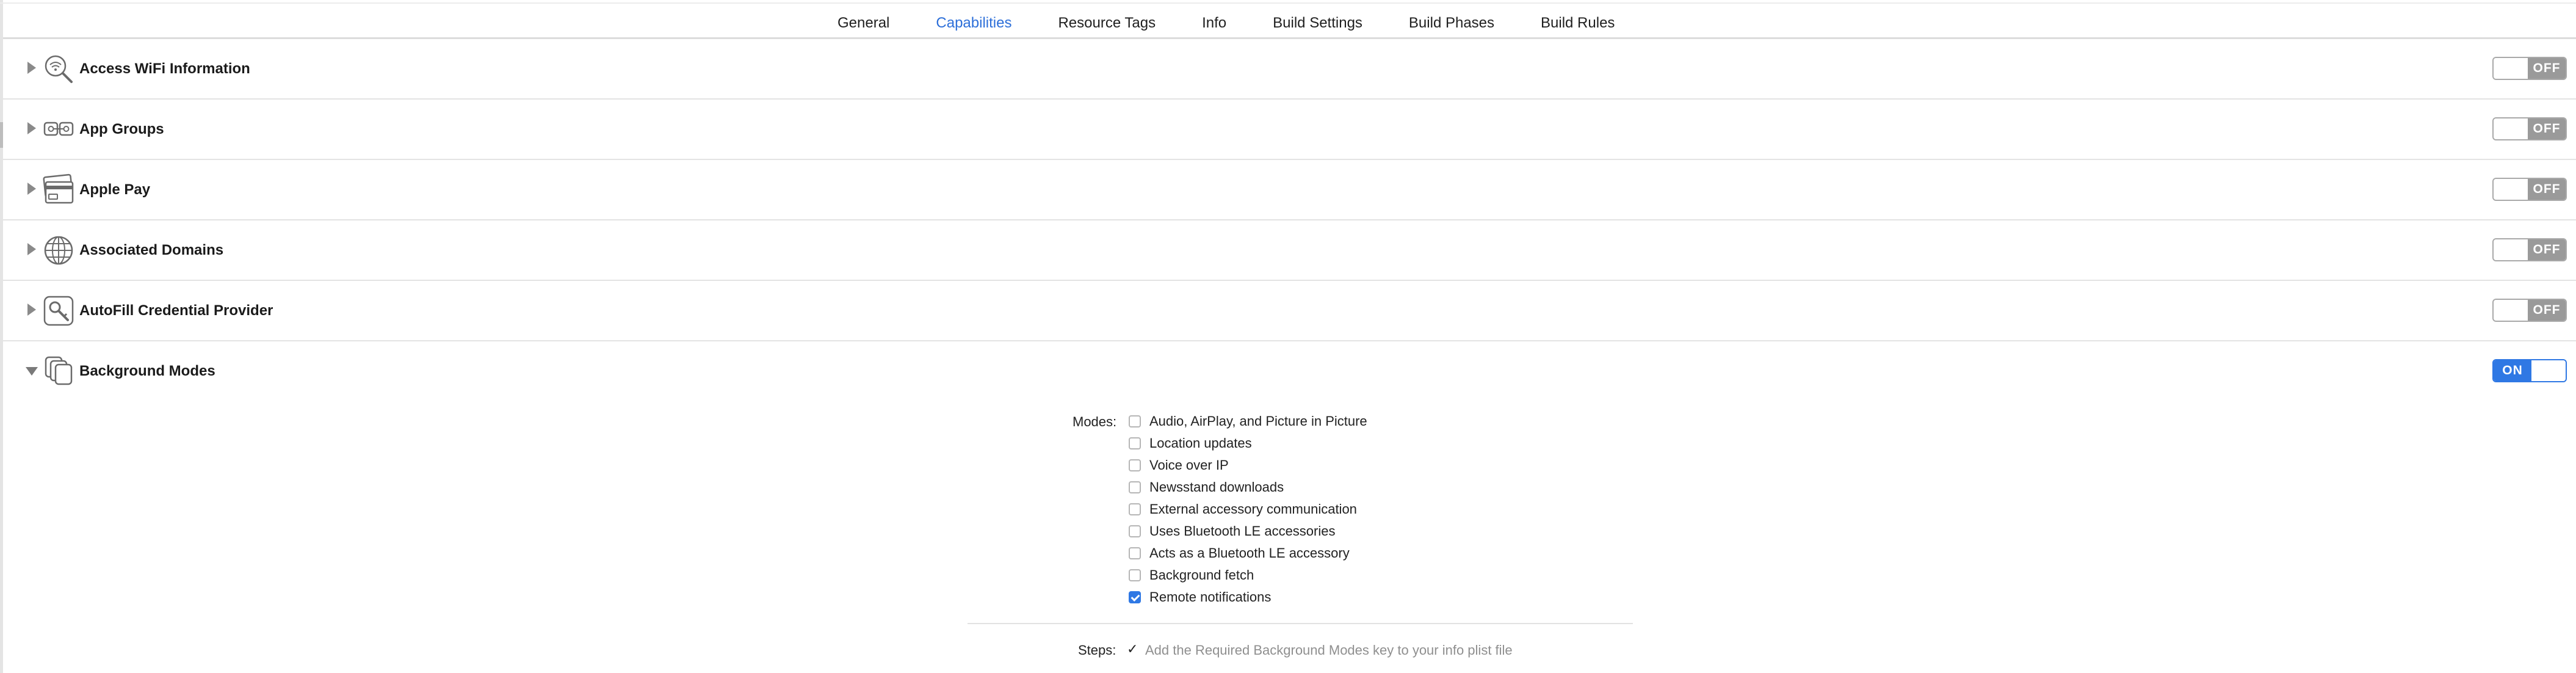  Describe the element at coordinates (1132, 649) in the screenshot. I see `step-checkmark: ✓` at that location.